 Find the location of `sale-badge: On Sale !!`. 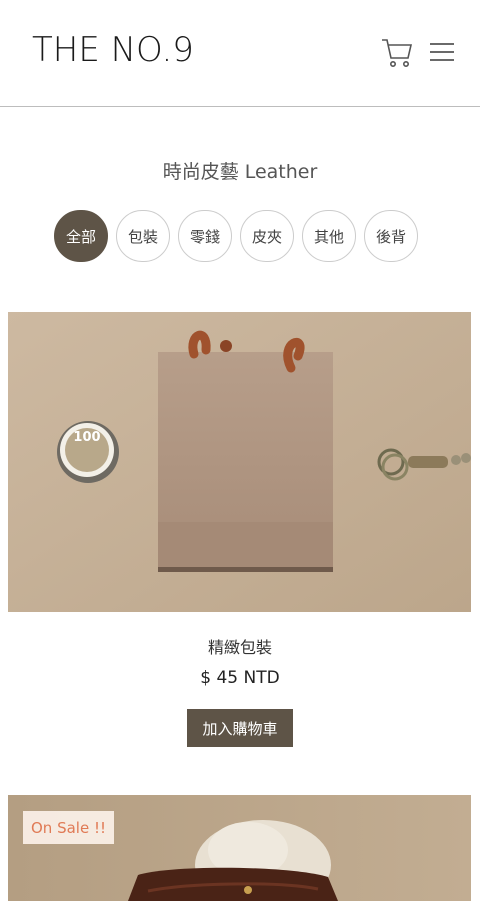

sale-badge: On Sale !! is located at coordinates (68, 827).